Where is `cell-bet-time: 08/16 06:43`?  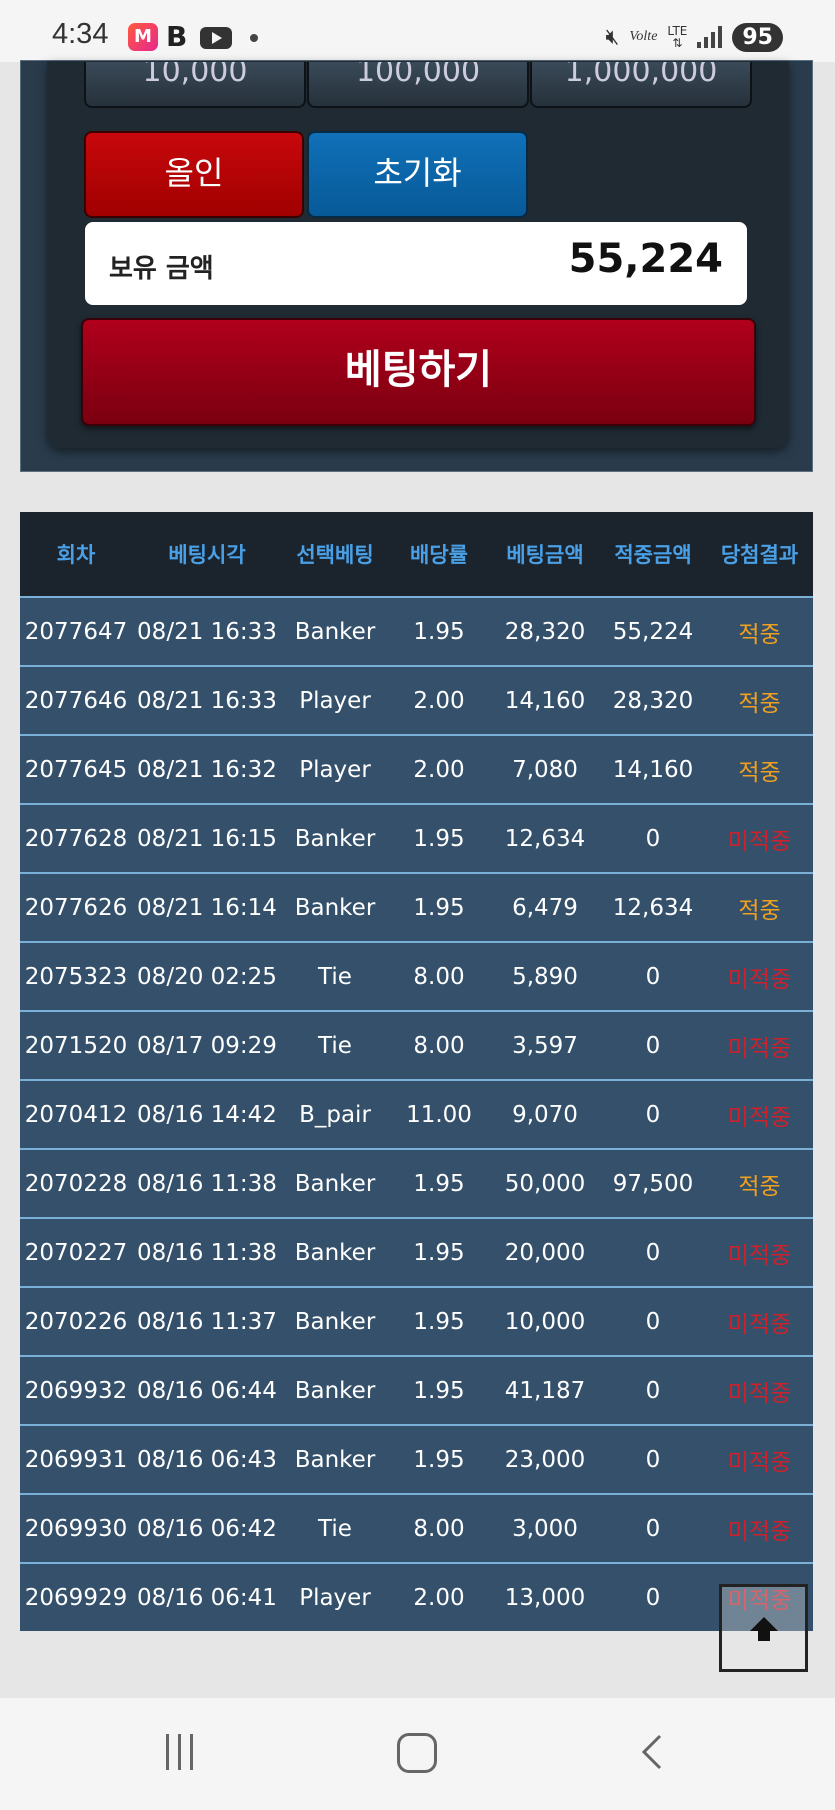 cell-bet-time: 08/16 06:43 is located at coordinates (207, 1459).